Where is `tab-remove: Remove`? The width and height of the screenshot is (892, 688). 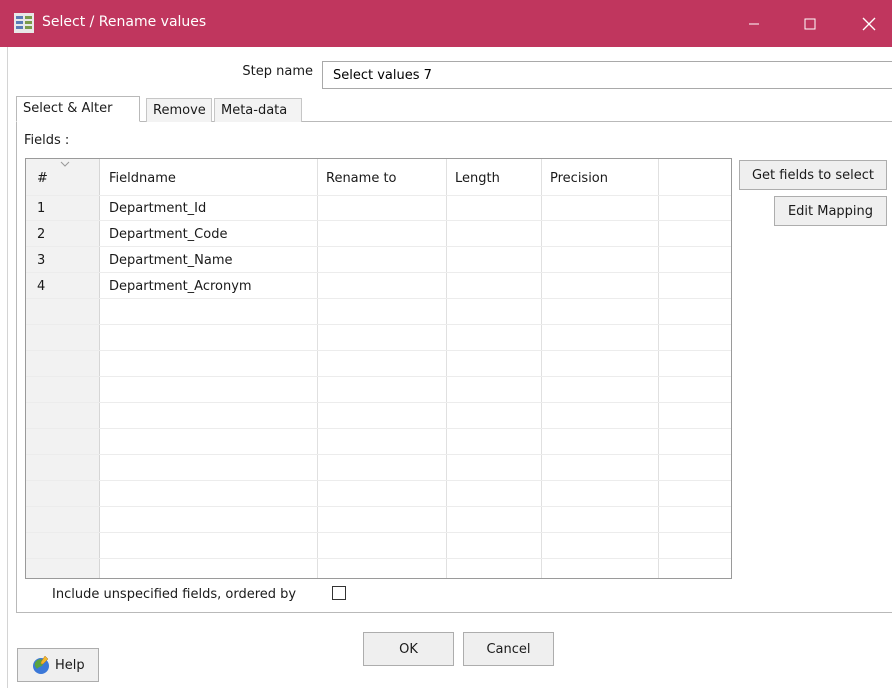
tab-remove: Remove is located at coordinates (179, 110).